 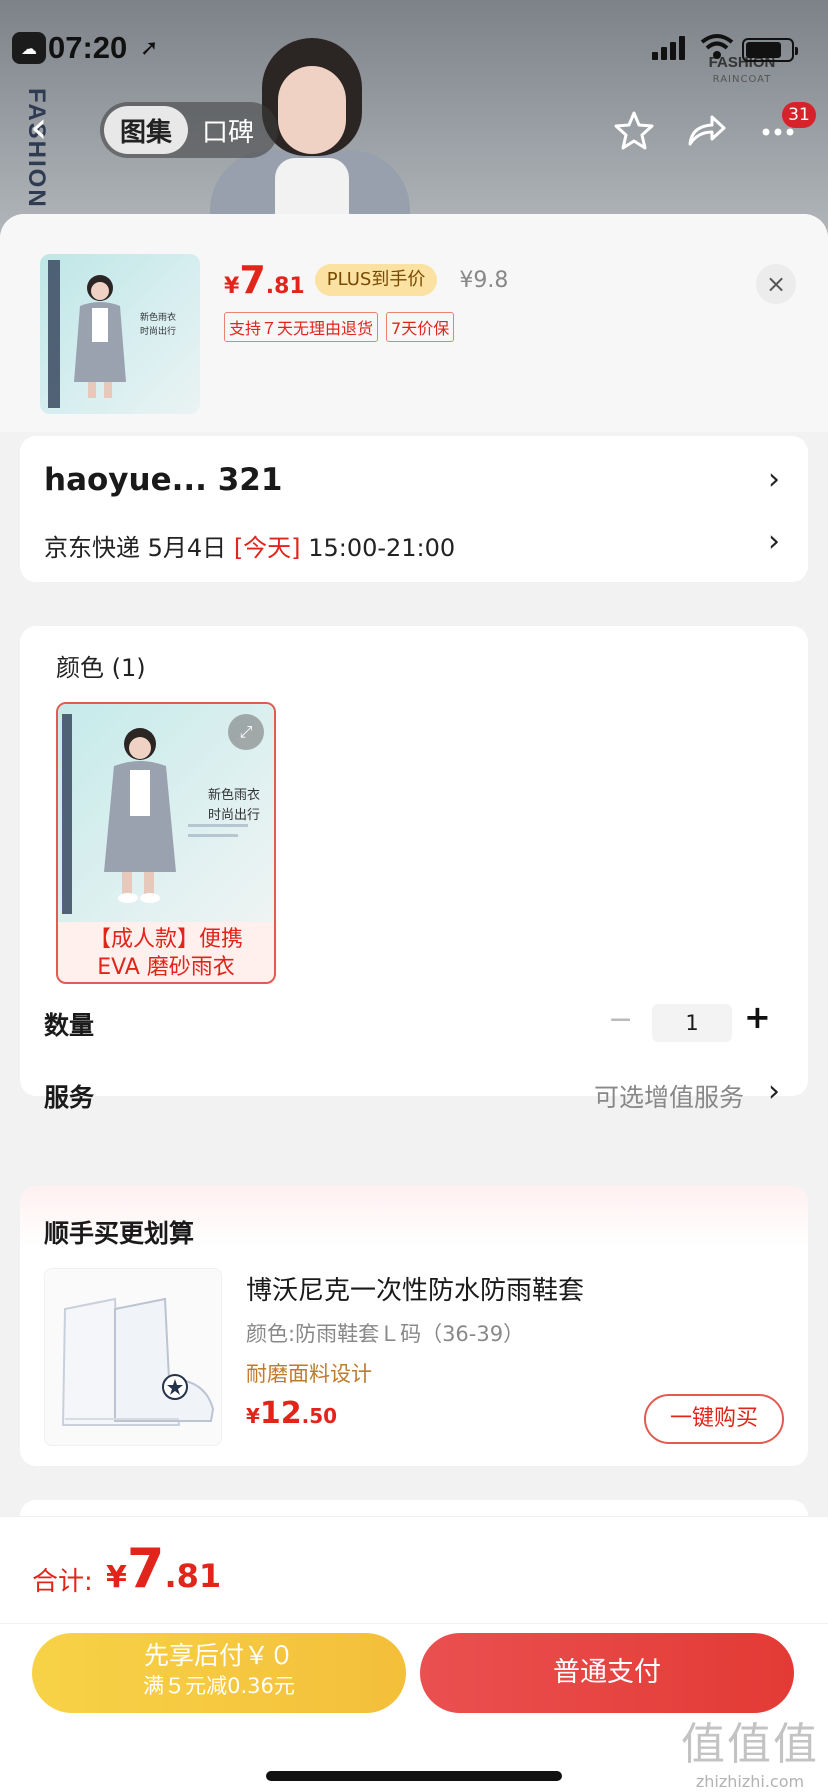 I want to click on raincoat-thumbnail-art: 新色雨衣 时尚出行, so click(x=112, y=334).